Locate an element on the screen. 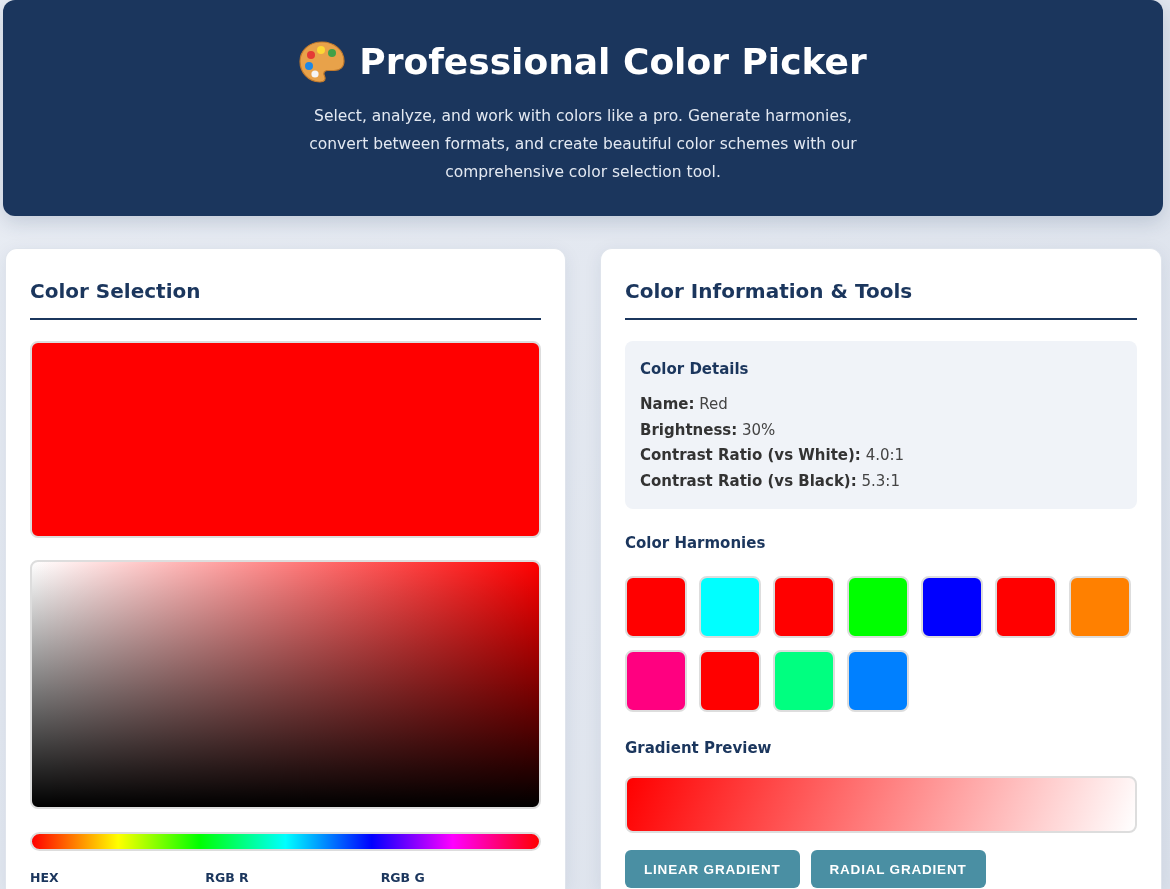 This screenshot has width=1170, height=889. saturation-brightness-area is located at coordinates (285, 684).